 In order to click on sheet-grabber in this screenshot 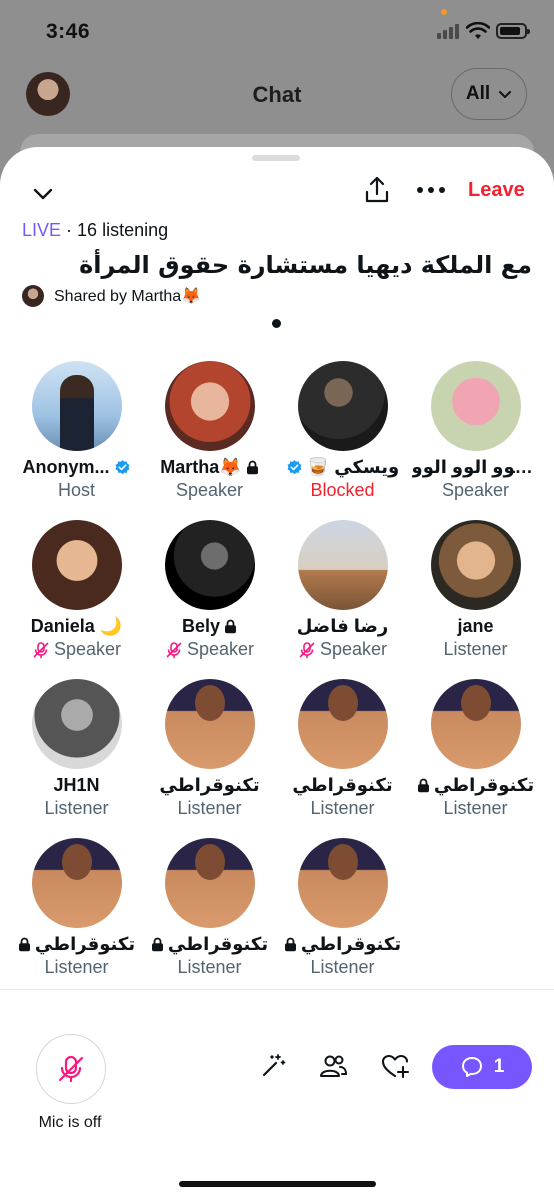, I will do `click(276, 158)`.